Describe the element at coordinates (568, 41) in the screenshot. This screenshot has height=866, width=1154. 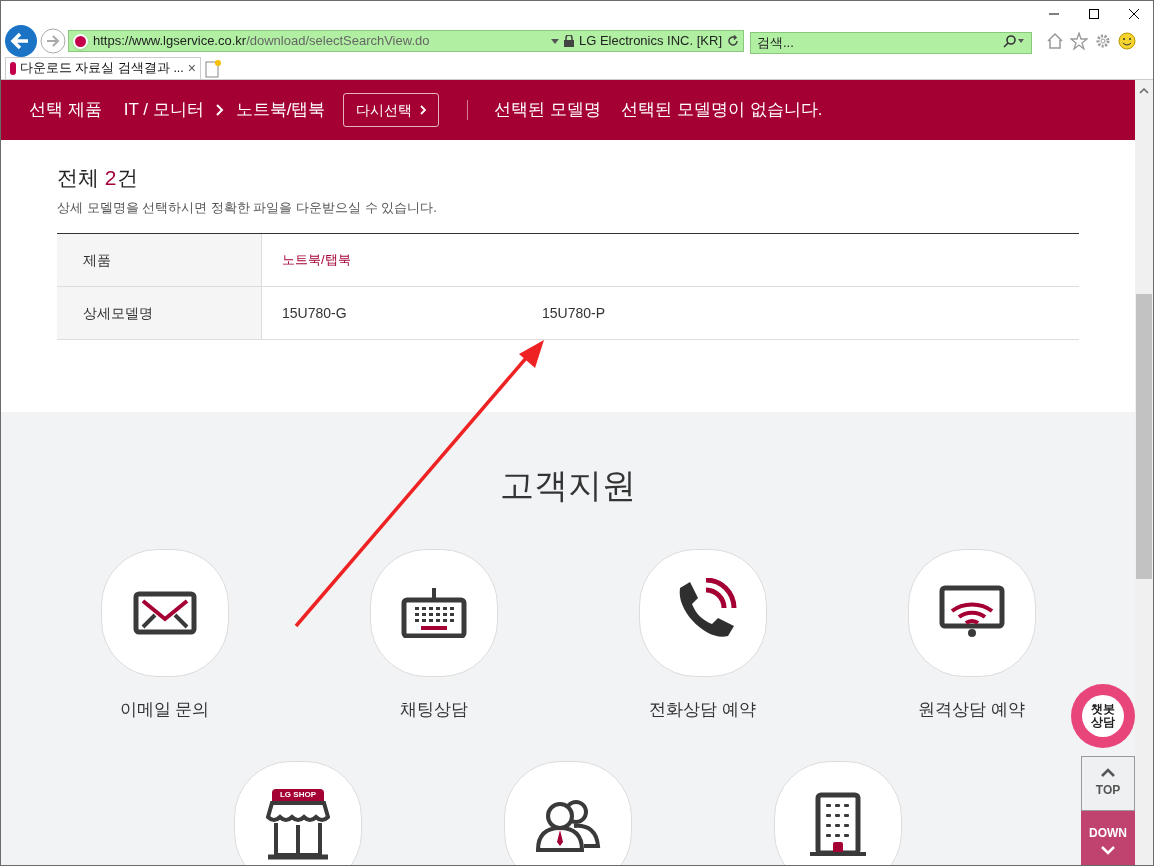
I see `lock-icon` at that location.